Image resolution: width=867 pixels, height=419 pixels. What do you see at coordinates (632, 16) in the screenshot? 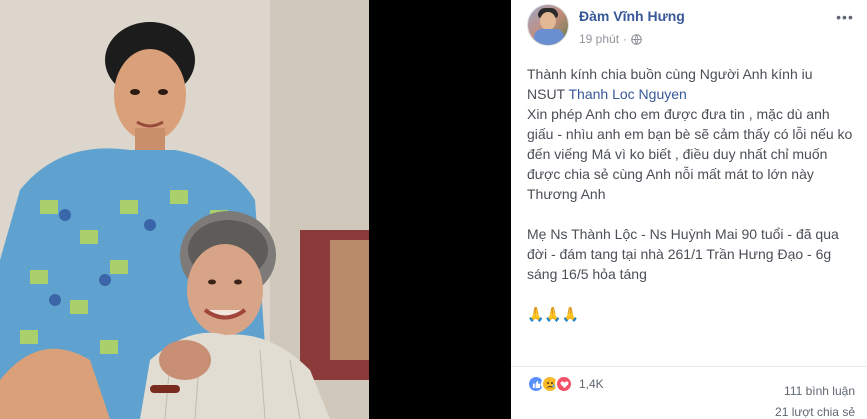
I see `author-name: Đàm Vĩnh Hưng` at bounding box center [632, 16].